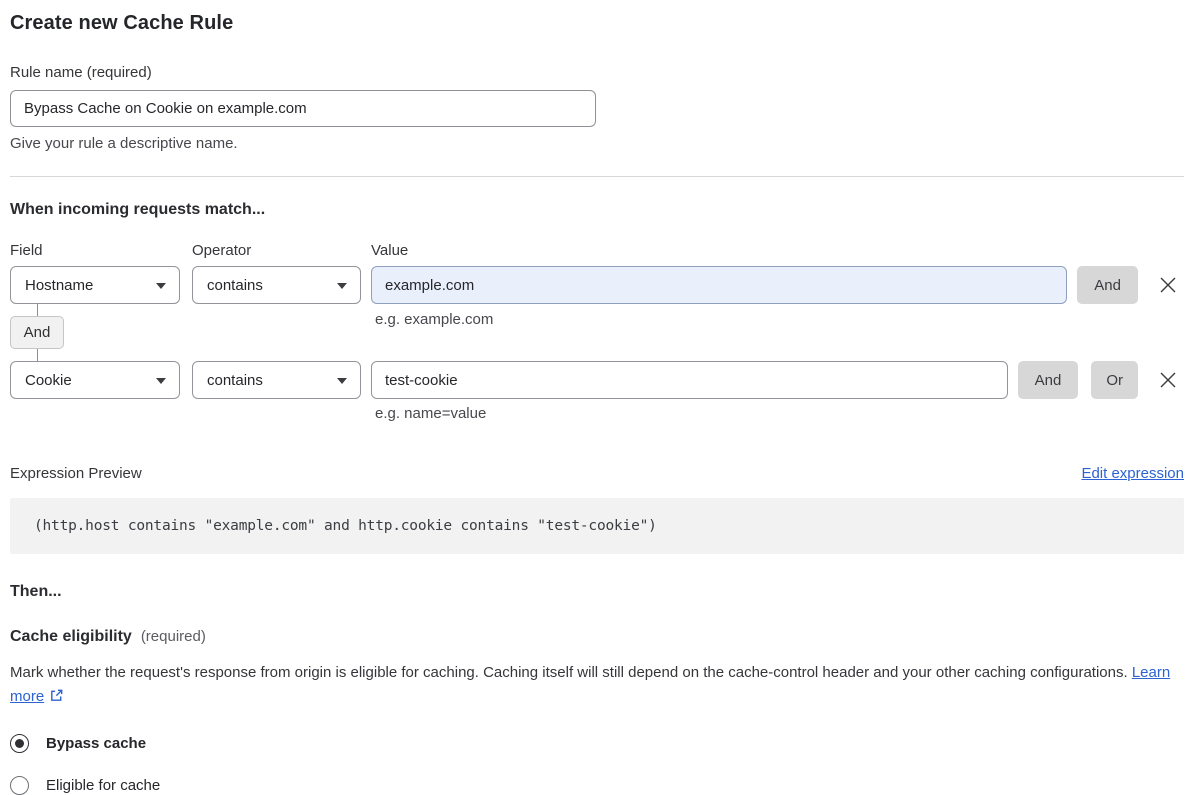 This screenshot has height=795, width=1200. Describe the element at coordinates (56, 699) in the screenshot. I see `external-link-icon` at that location.